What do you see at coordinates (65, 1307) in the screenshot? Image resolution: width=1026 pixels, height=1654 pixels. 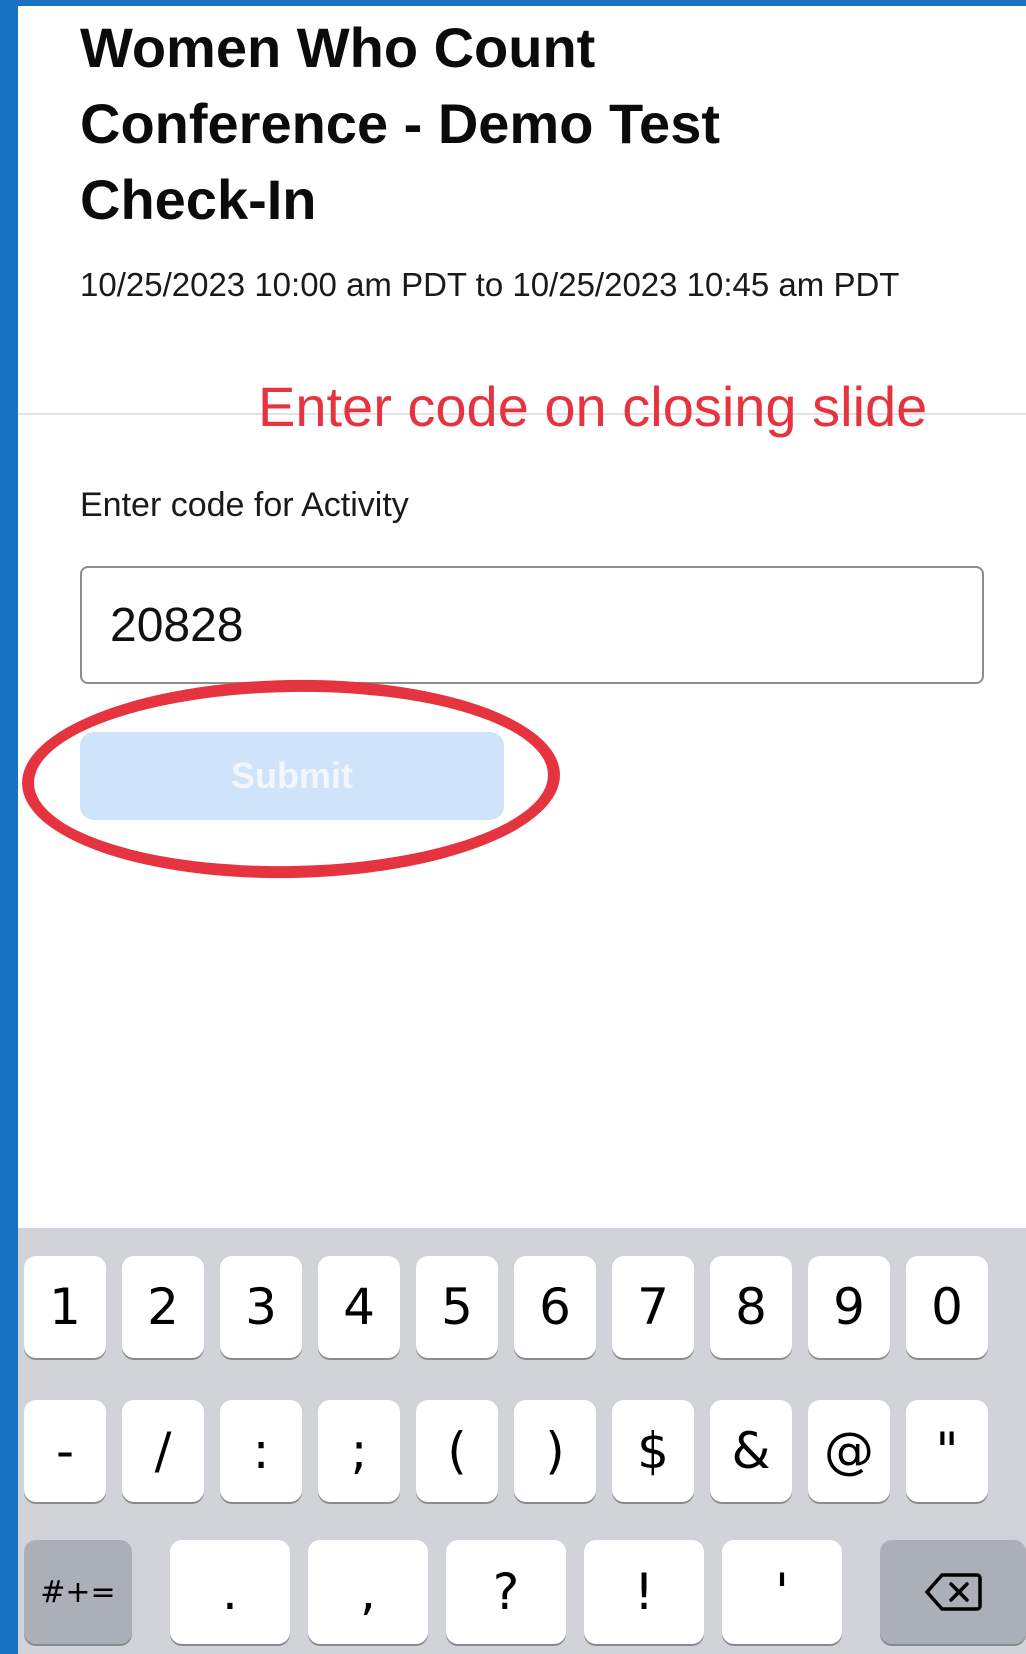 I see `key-1: 1` at bounding box center [65, 1307].